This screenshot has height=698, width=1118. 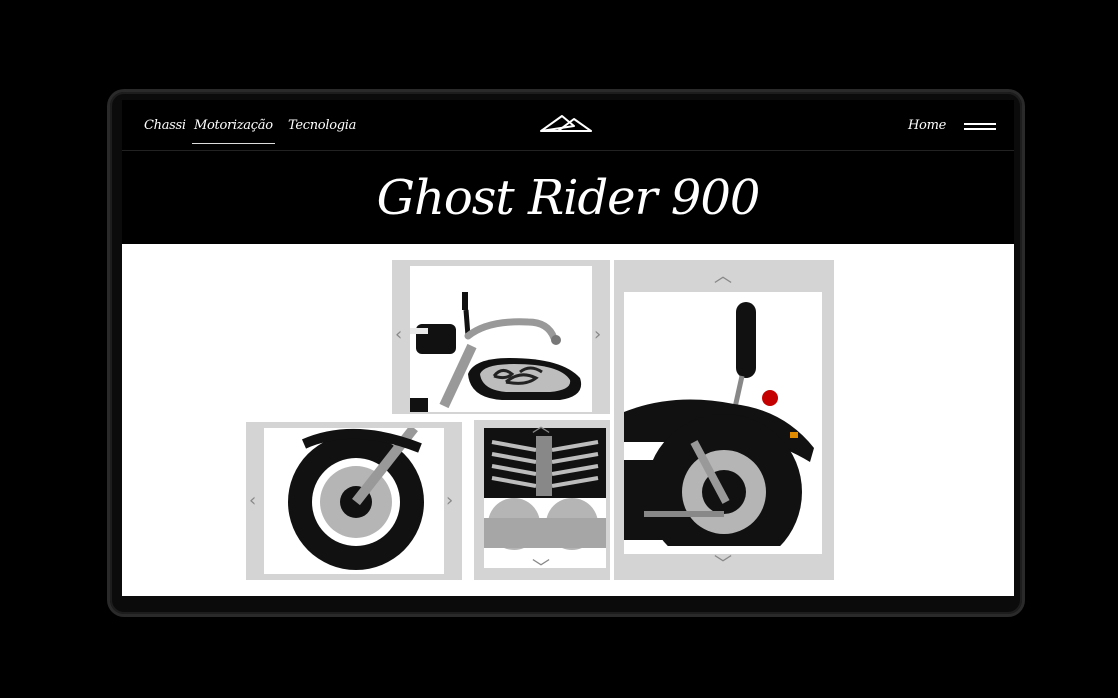 I want to click on nav-link-motorizacao: Motorização, so click(x=233, y=131).